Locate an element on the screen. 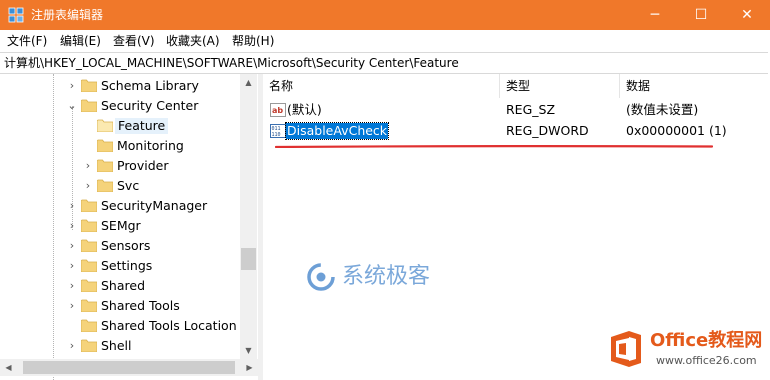  watermark-text: 系统极客 is located at coordinates (386, 276).